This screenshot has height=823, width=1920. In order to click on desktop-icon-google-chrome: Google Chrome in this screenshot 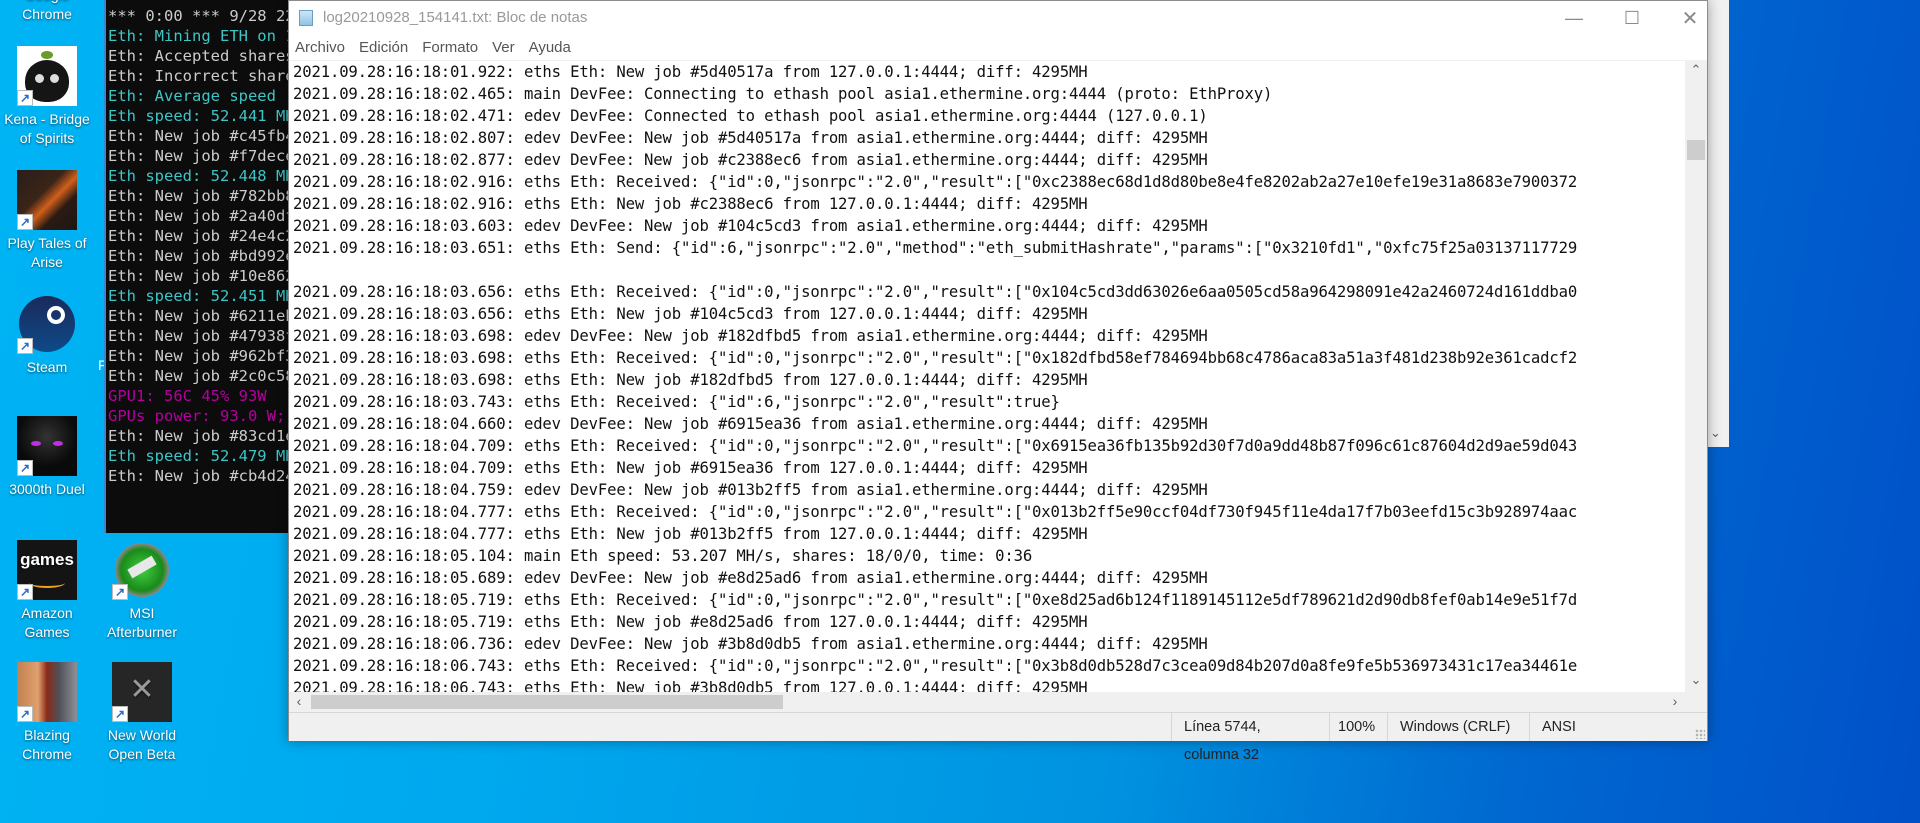, I will do `click(48, 12)`.